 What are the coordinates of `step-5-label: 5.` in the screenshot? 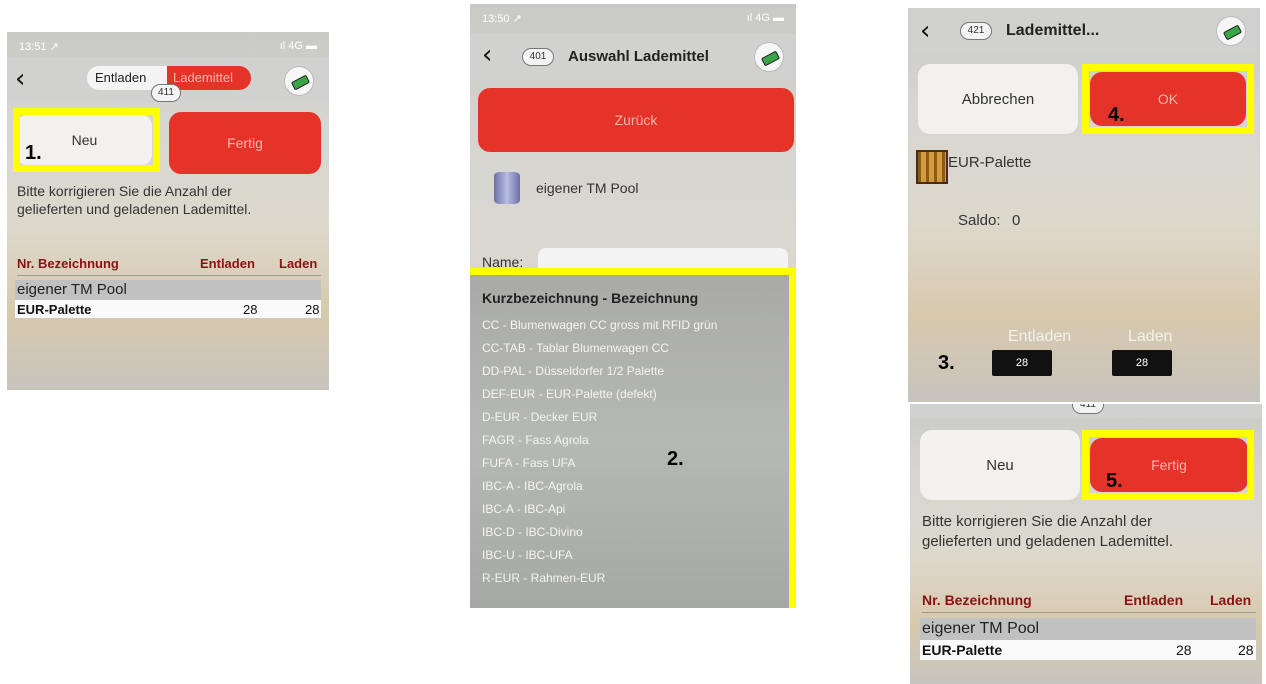 It's located at (1114, 481).